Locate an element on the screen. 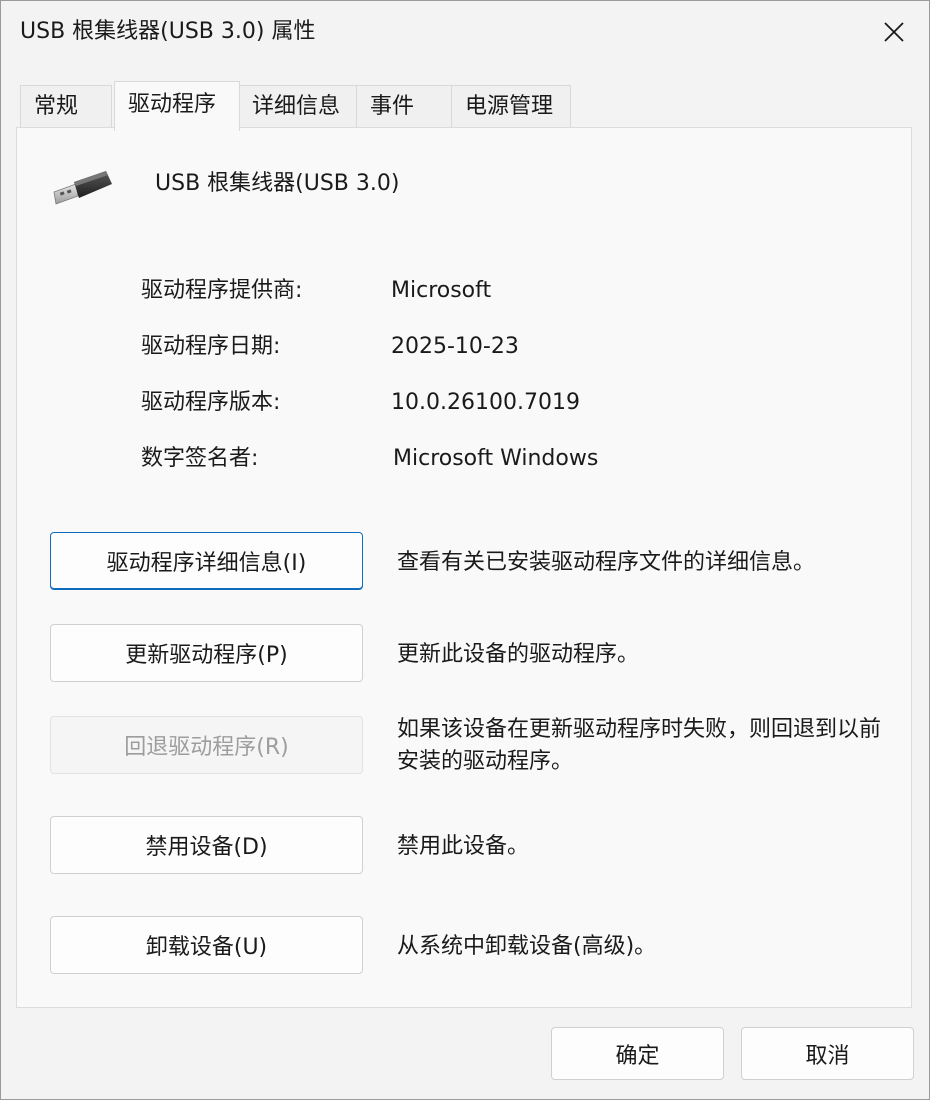  driver-version-value: 10.0.26100.7019 is located at coordinates (485, 402).